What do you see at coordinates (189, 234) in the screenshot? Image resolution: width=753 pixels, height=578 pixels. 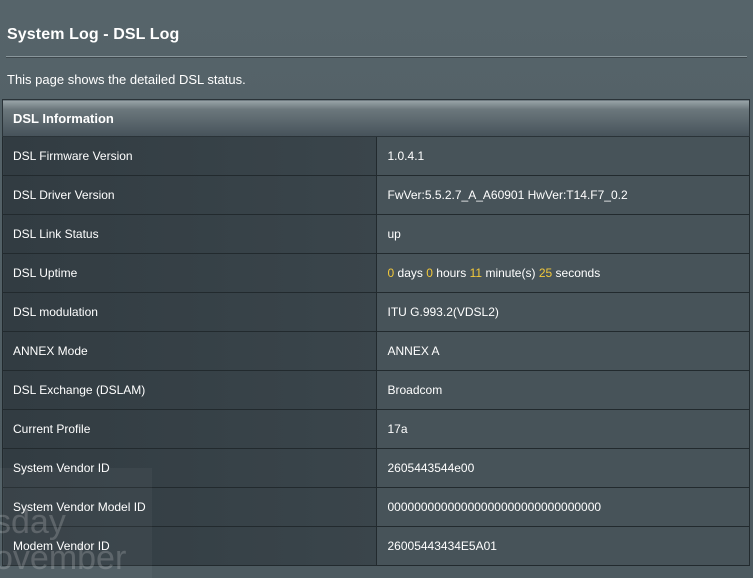 I see `row-label-link-status: DSL Link Status` at bounding box center [189, 234].